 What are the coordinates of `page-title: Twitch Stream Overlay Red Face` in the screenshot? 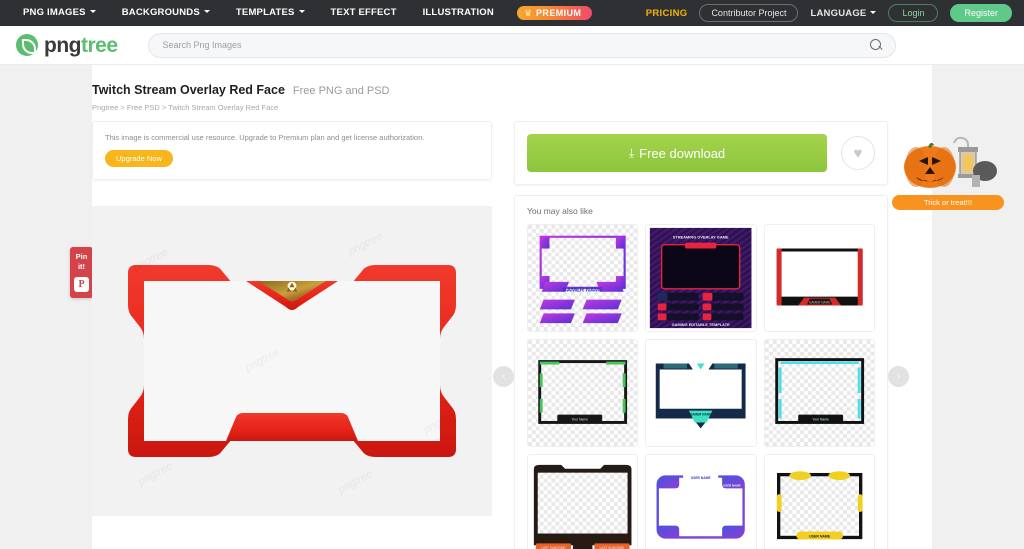 It's located at (188, 90).